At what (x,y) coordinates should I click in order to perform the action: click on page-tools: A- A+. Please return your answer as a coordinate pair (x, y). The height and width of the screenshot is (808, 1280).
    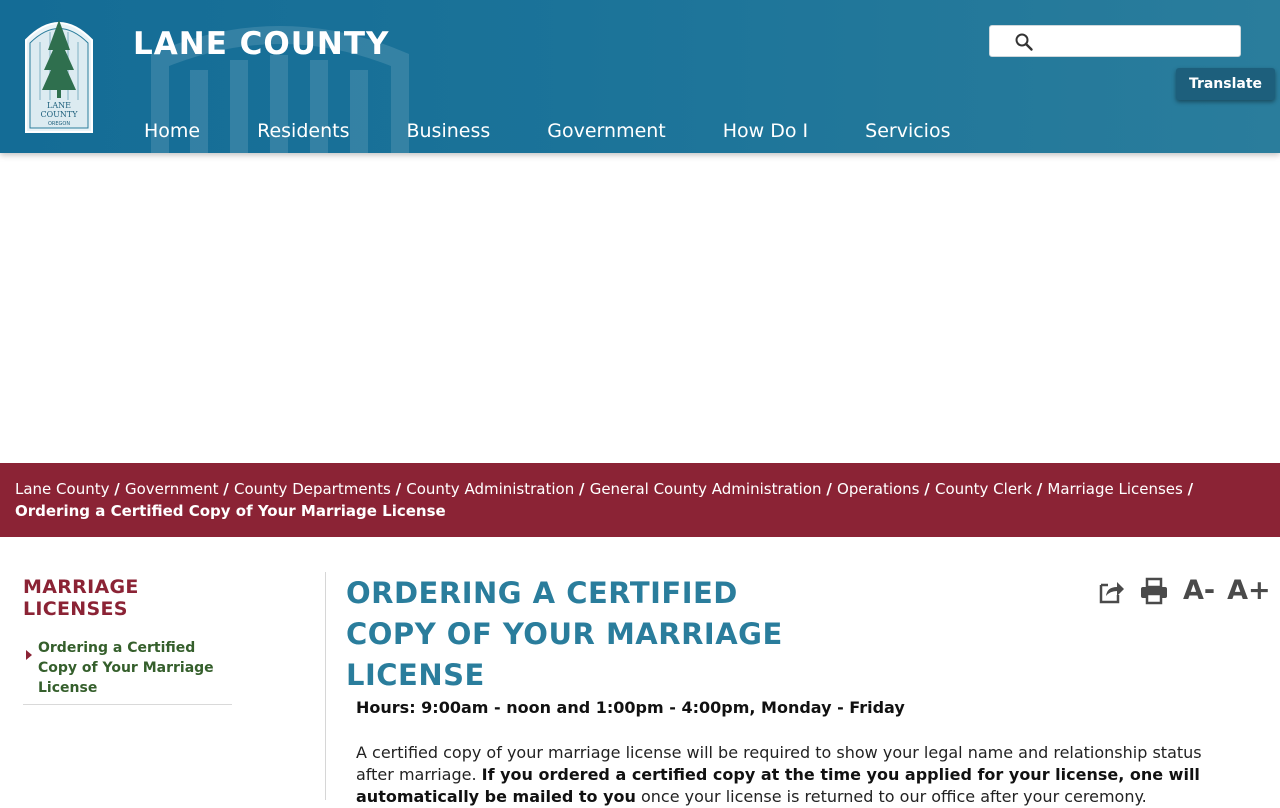
    Looking at the image, I should click on (1188, 590).